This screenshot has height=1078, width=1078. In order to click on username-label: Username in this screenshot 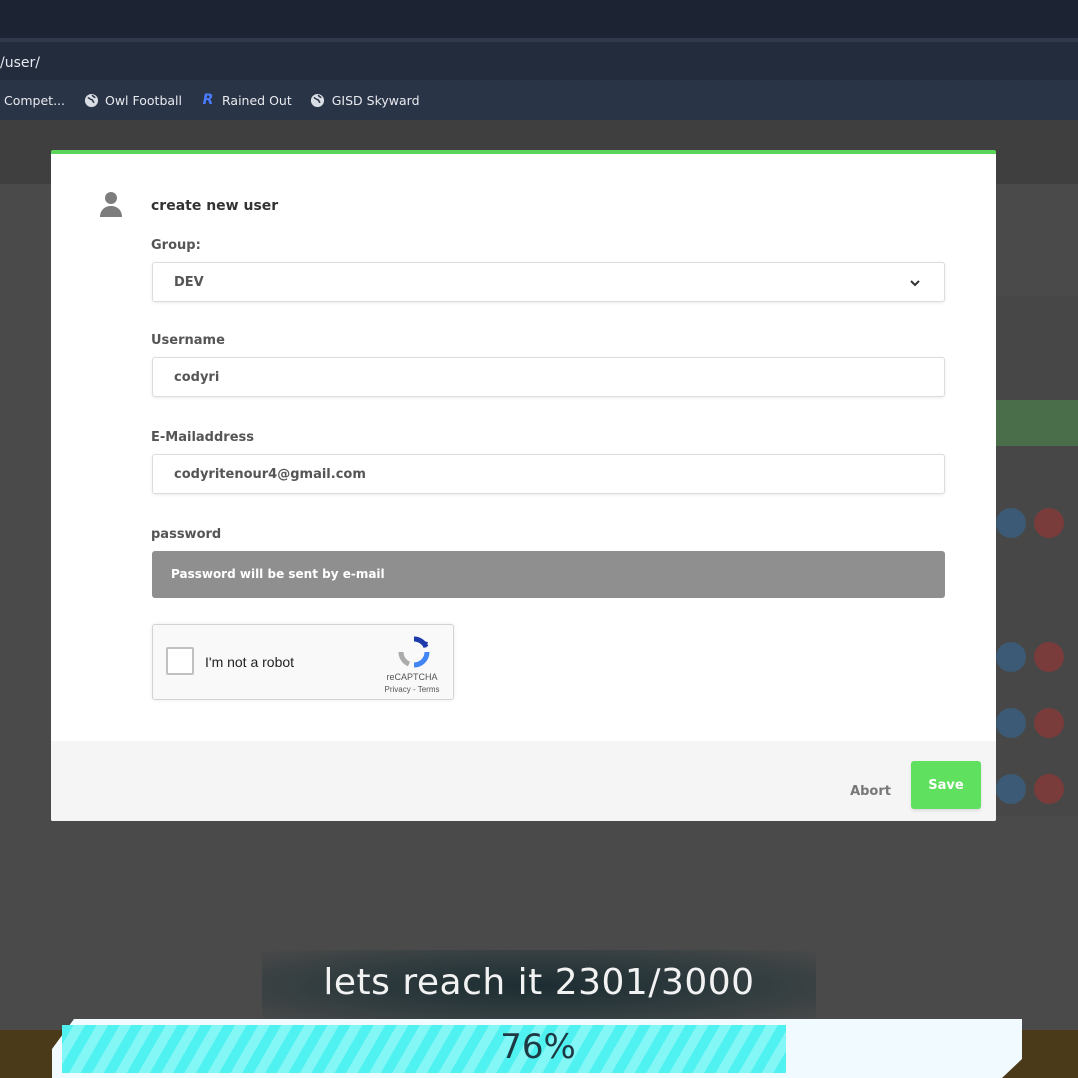, I will do `click(188, 340)`.